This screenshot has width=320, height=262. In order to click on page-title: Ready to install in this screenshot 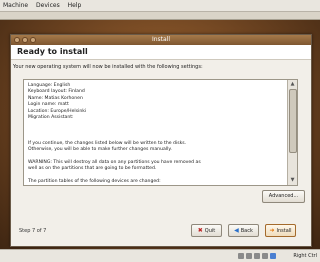, I will do `click(52, 51)`.